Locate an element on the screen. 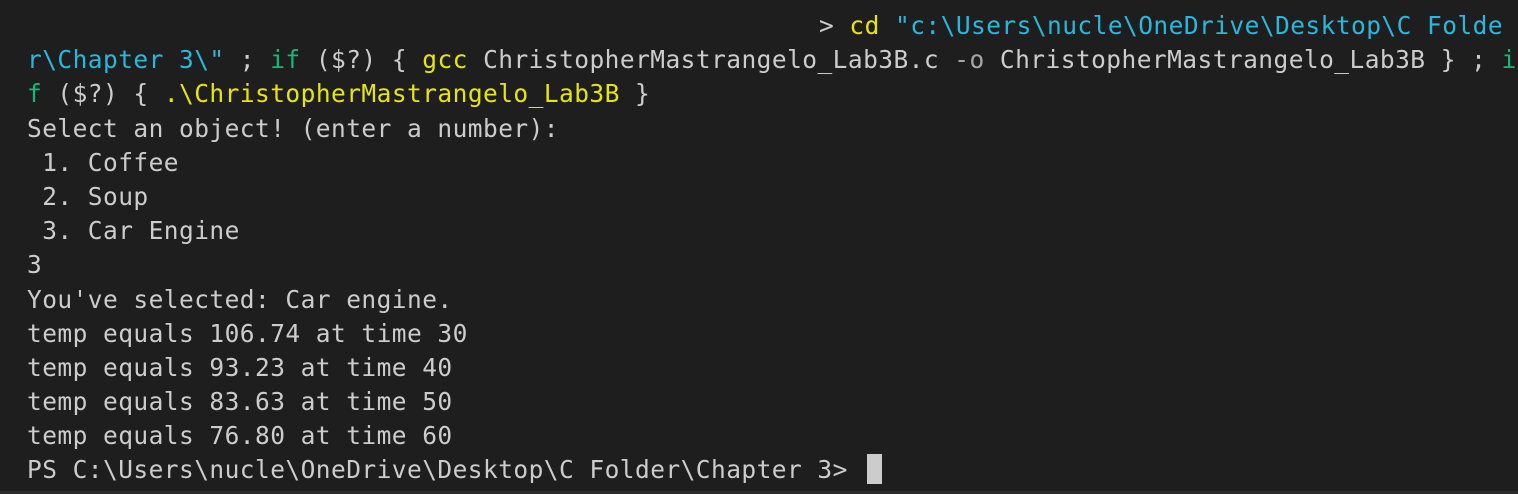  if-keyword-2a: i is located at coordinates (1509, 60).